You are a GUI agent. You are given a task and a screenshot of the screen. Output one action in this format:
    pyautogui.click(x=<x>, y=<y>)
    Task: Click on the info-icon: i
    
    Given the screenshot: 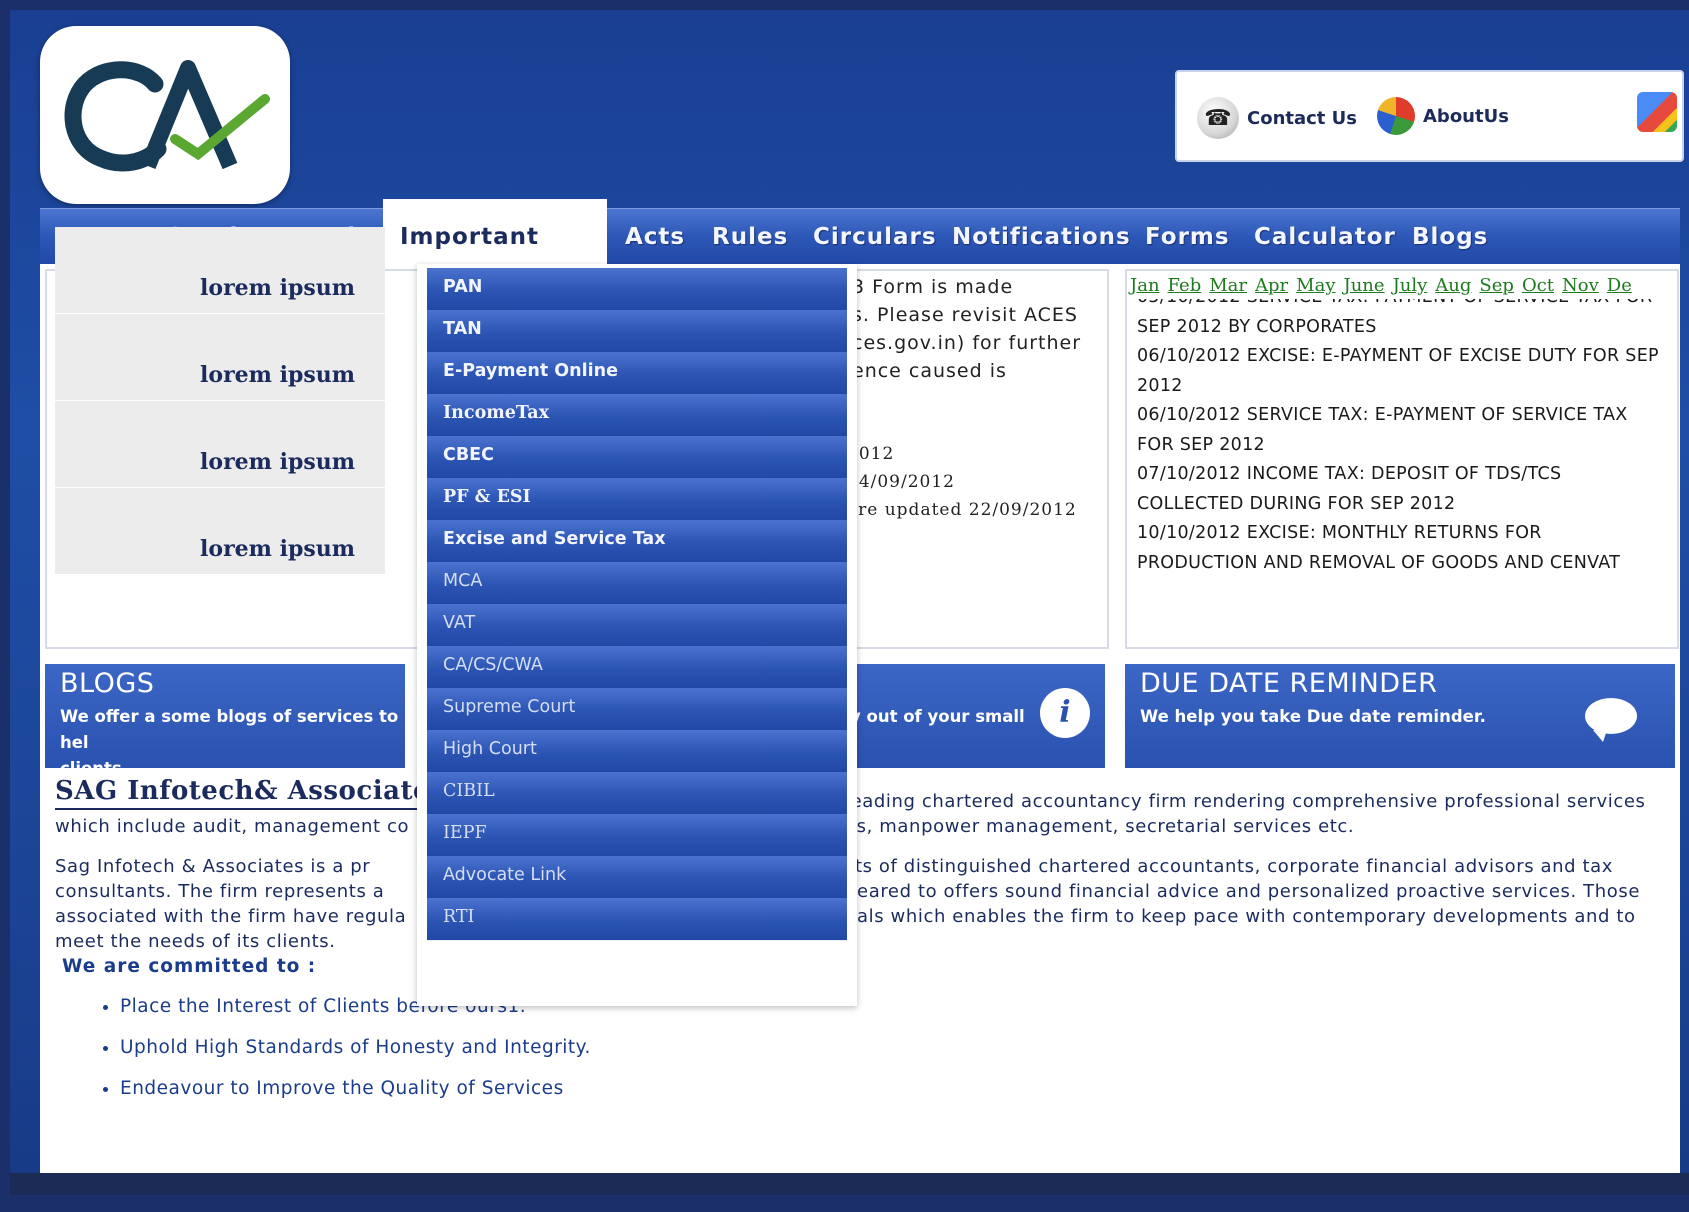 What is the action you would take?
    pyautogui.click(x=1065, y=713)
    